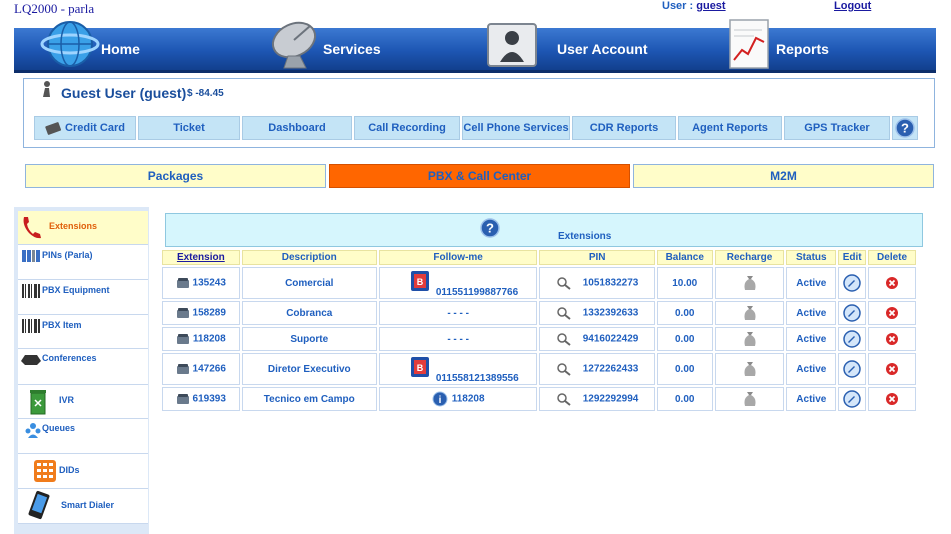 The height and width of the screenshot is (534, 951). Describe the element at coordinates (624, 128) in the screenshot. I see `subtab-cdr-reports: CDR Reports` at that location.